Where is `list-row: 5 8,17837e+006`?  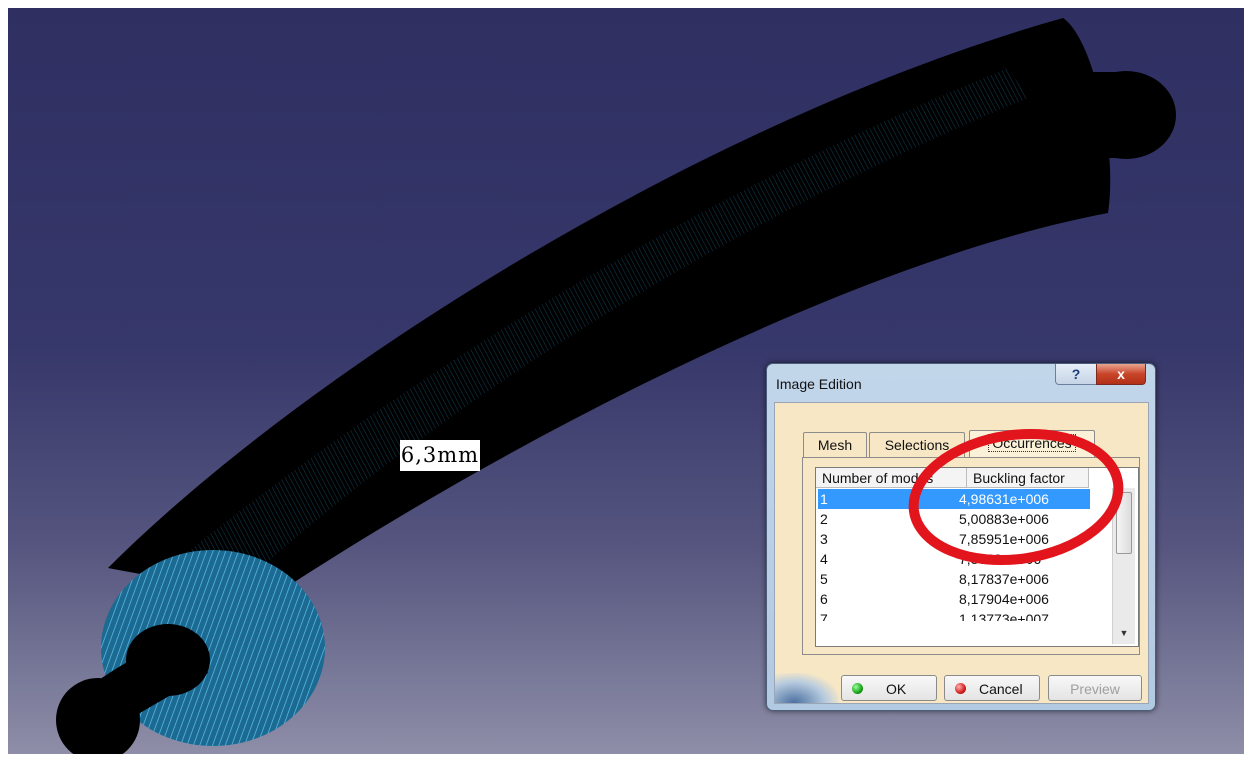 list-row: 5 8,17837e+006 is located at coordinates (954, 579).